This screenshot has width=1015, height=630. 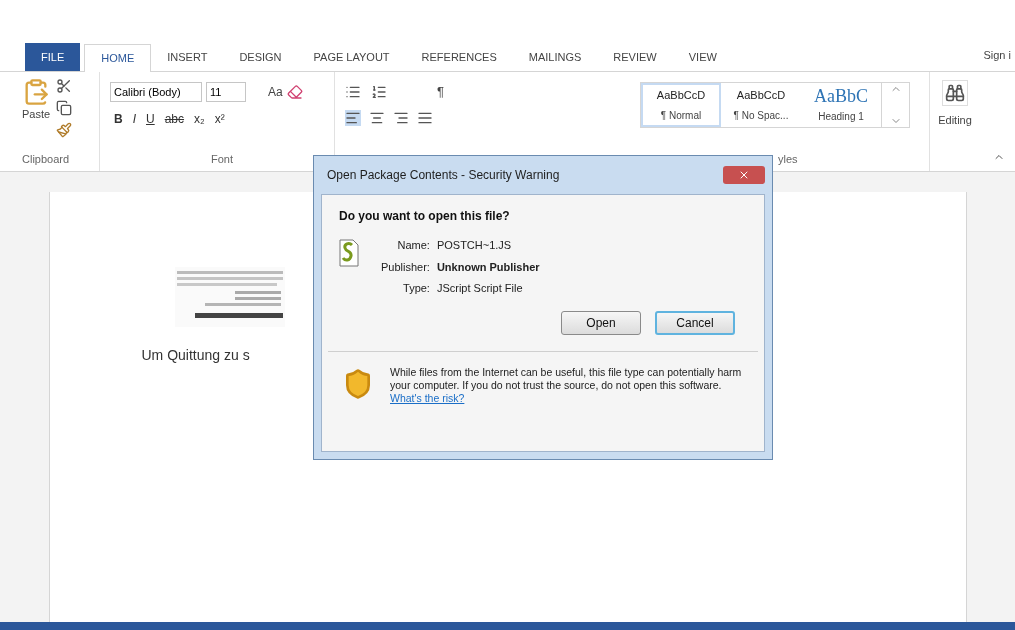 I want to click on cut-icon, so click(x=64, y=86).